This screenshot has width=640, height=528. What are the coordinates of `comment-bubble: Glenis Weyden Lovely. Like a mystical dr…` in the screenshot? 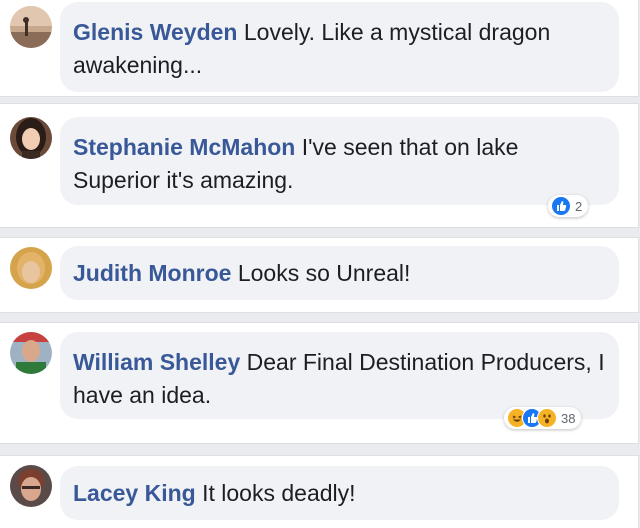 It's located at (339, 47).